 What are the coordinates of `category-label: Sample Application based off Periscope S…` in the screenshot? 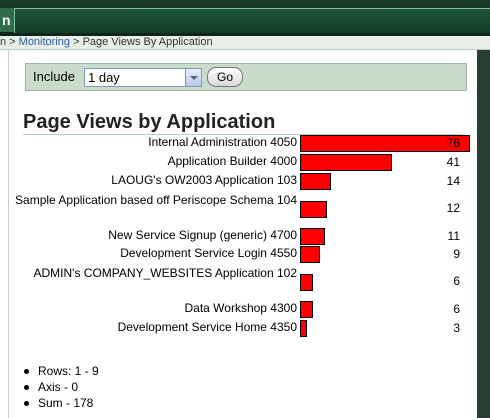 It's located at (156, 200).